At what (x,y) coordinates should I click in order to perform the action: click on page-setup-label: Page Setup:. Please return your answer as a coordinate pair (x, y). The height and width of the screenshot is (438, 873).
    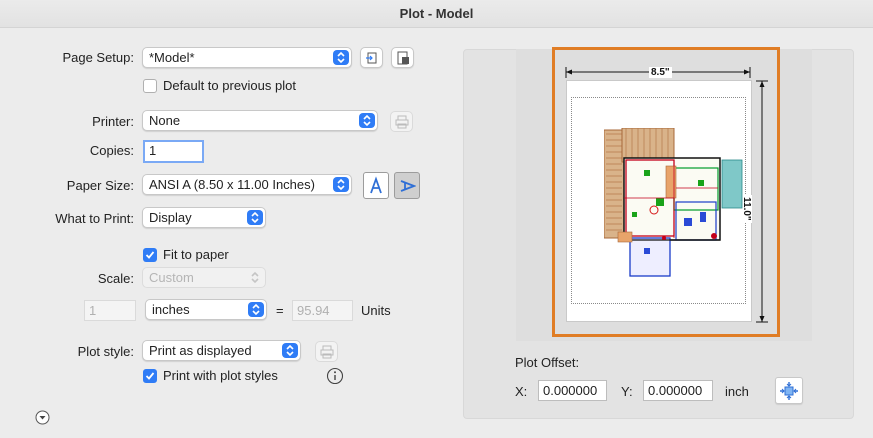
    Looking at the image, I should click on (98, 57).